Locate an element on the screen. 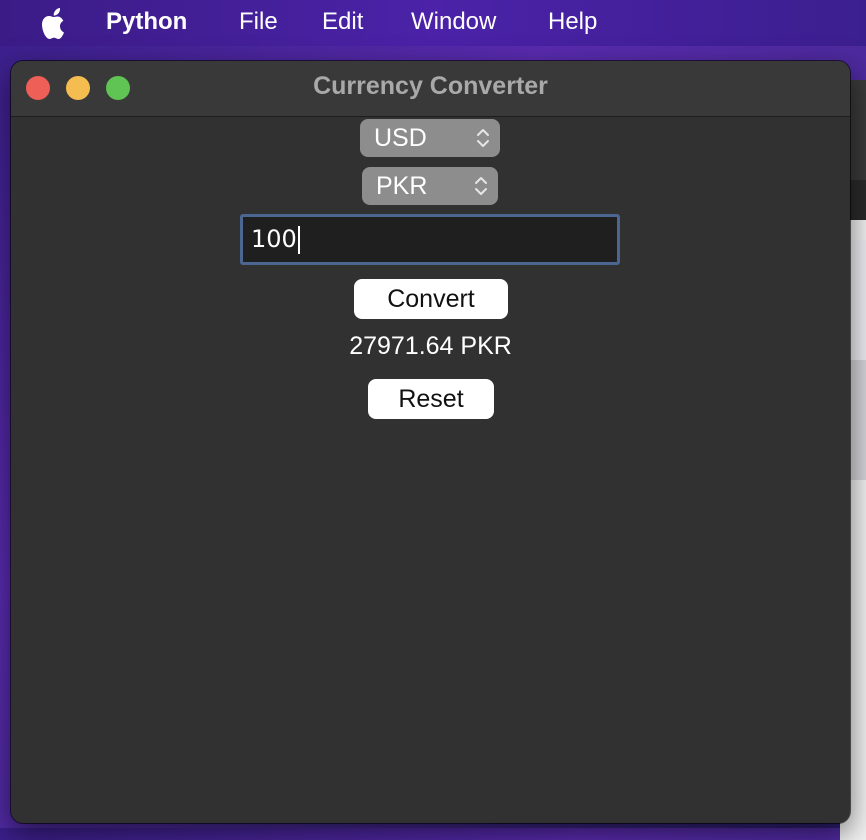 The image size is (866, 840). menu-edit: Edit is located at coordinates (342, 22).